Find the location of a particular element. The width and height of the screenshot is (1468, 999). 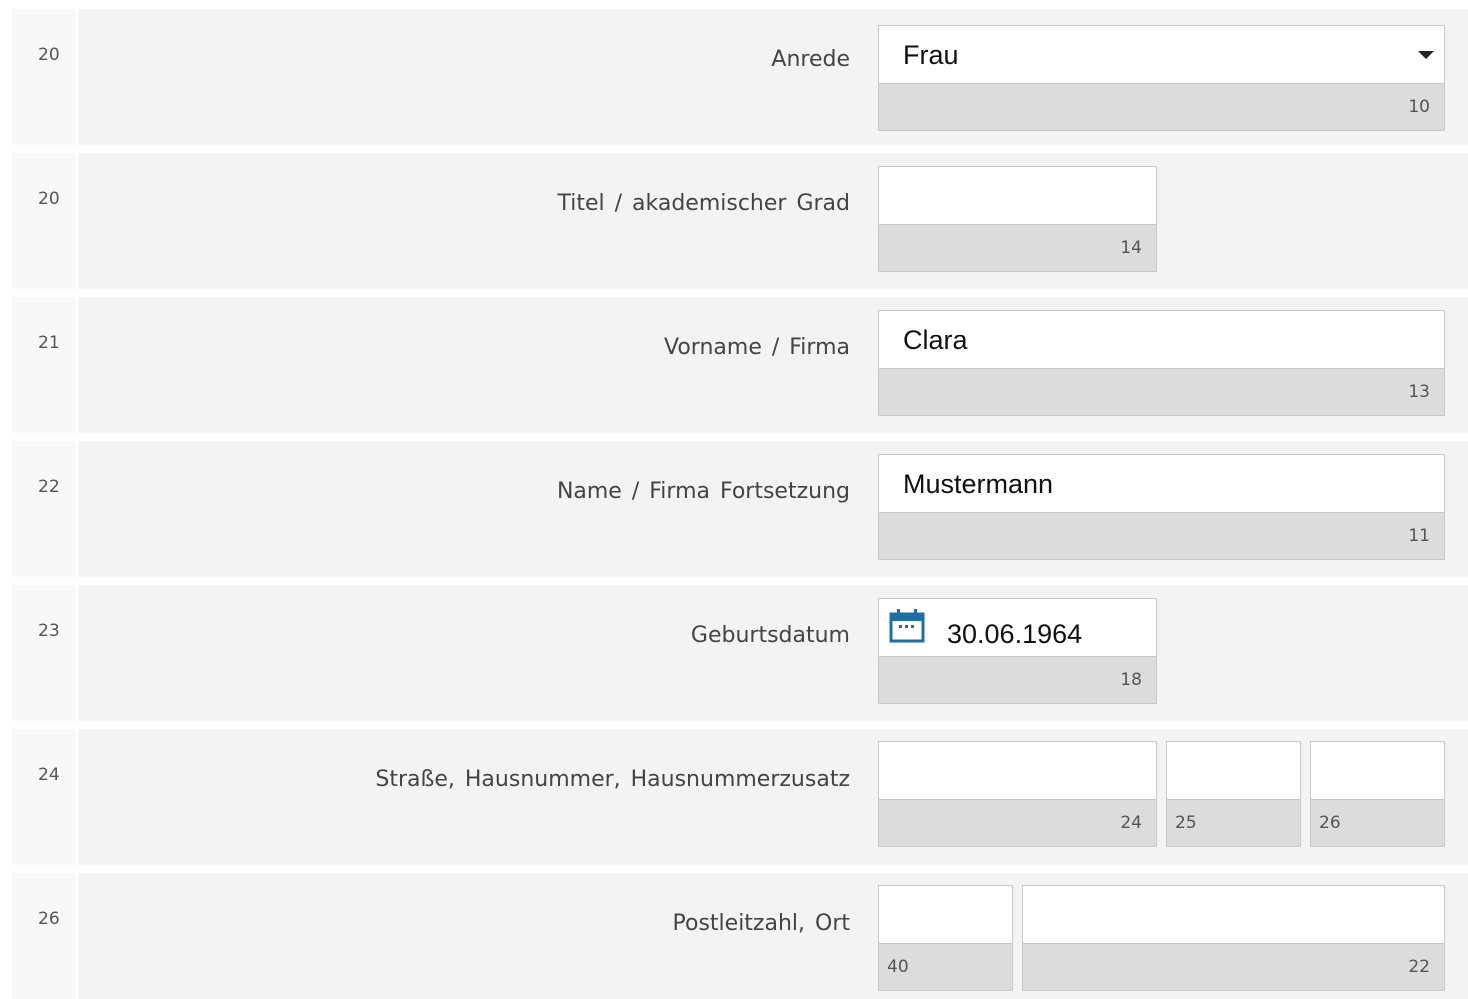

counter-value: 14 is located at coordinates (1131, 248).